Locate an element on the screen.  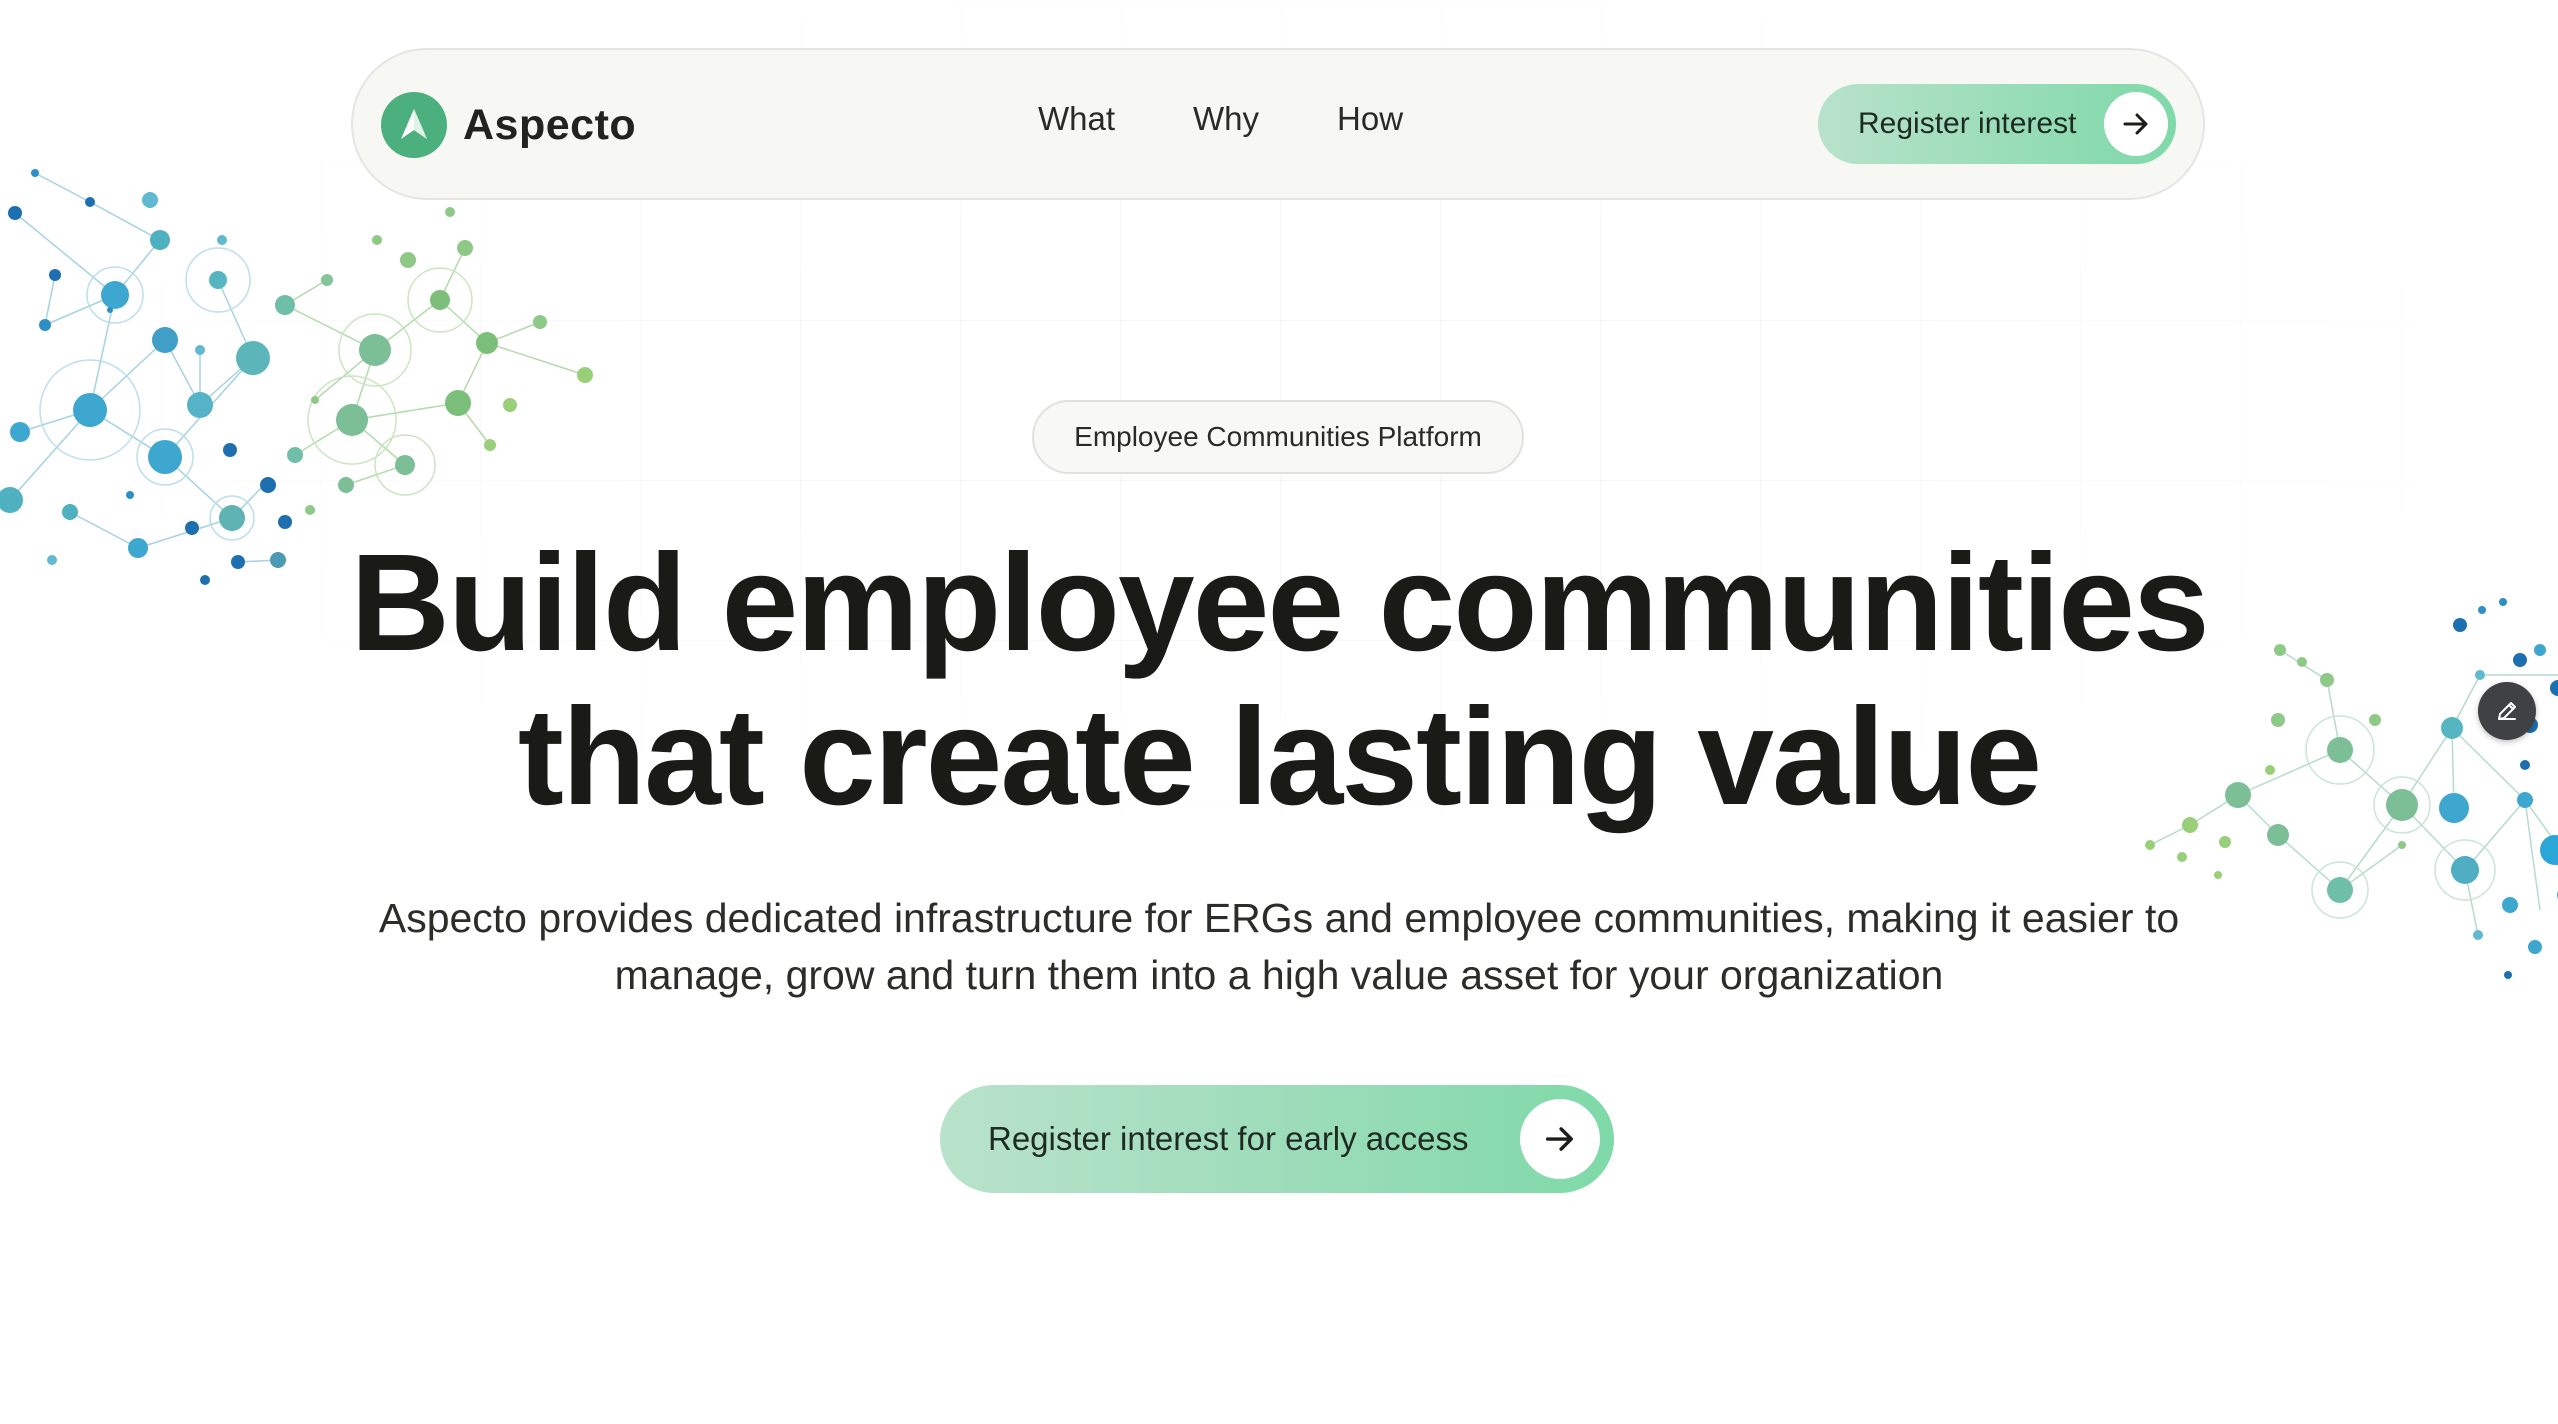
pencil-icon is located at coordinates (2507, 711).